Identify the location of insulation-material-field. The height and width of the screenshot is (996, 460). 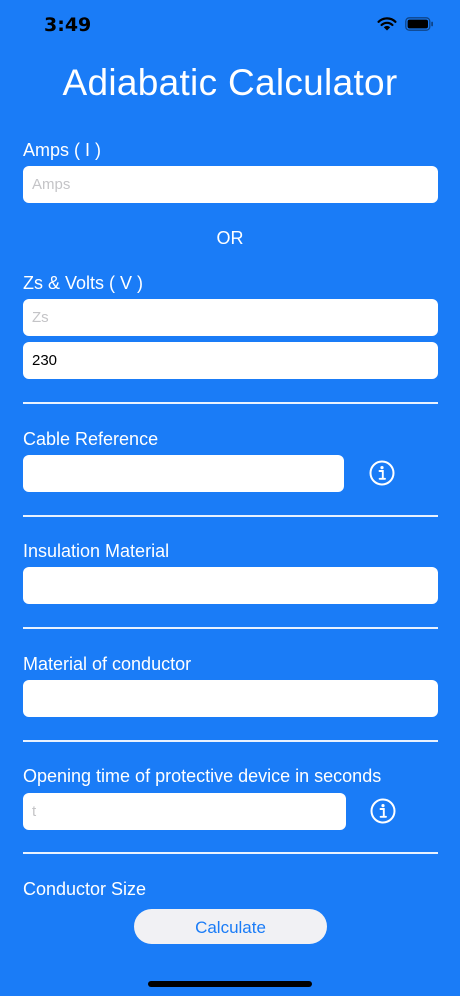
(230, 585).